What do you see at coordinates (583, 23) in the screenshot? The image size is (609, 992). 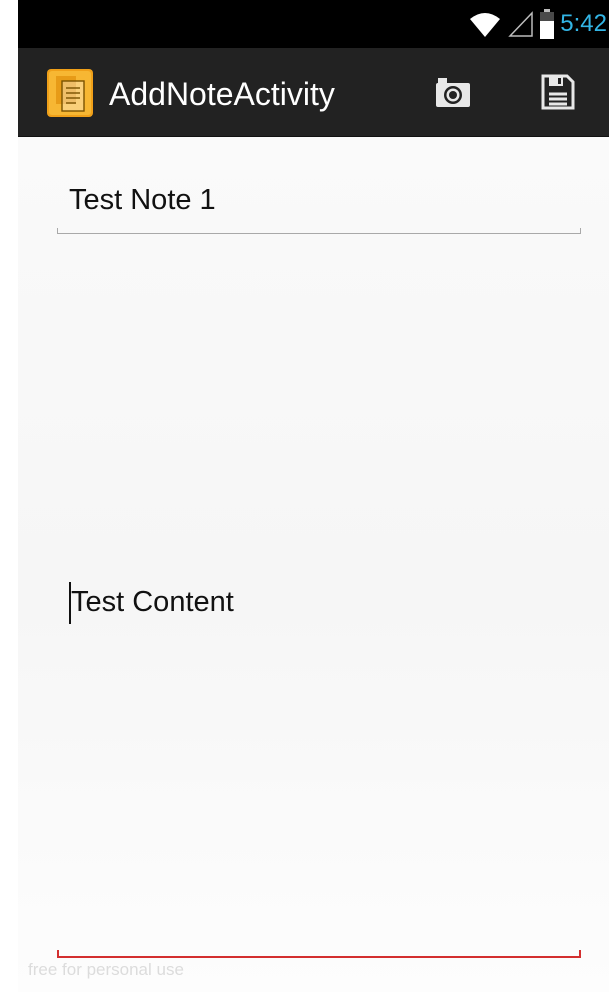 I see `status-time: 5:42` at bounding box center [583, 23].